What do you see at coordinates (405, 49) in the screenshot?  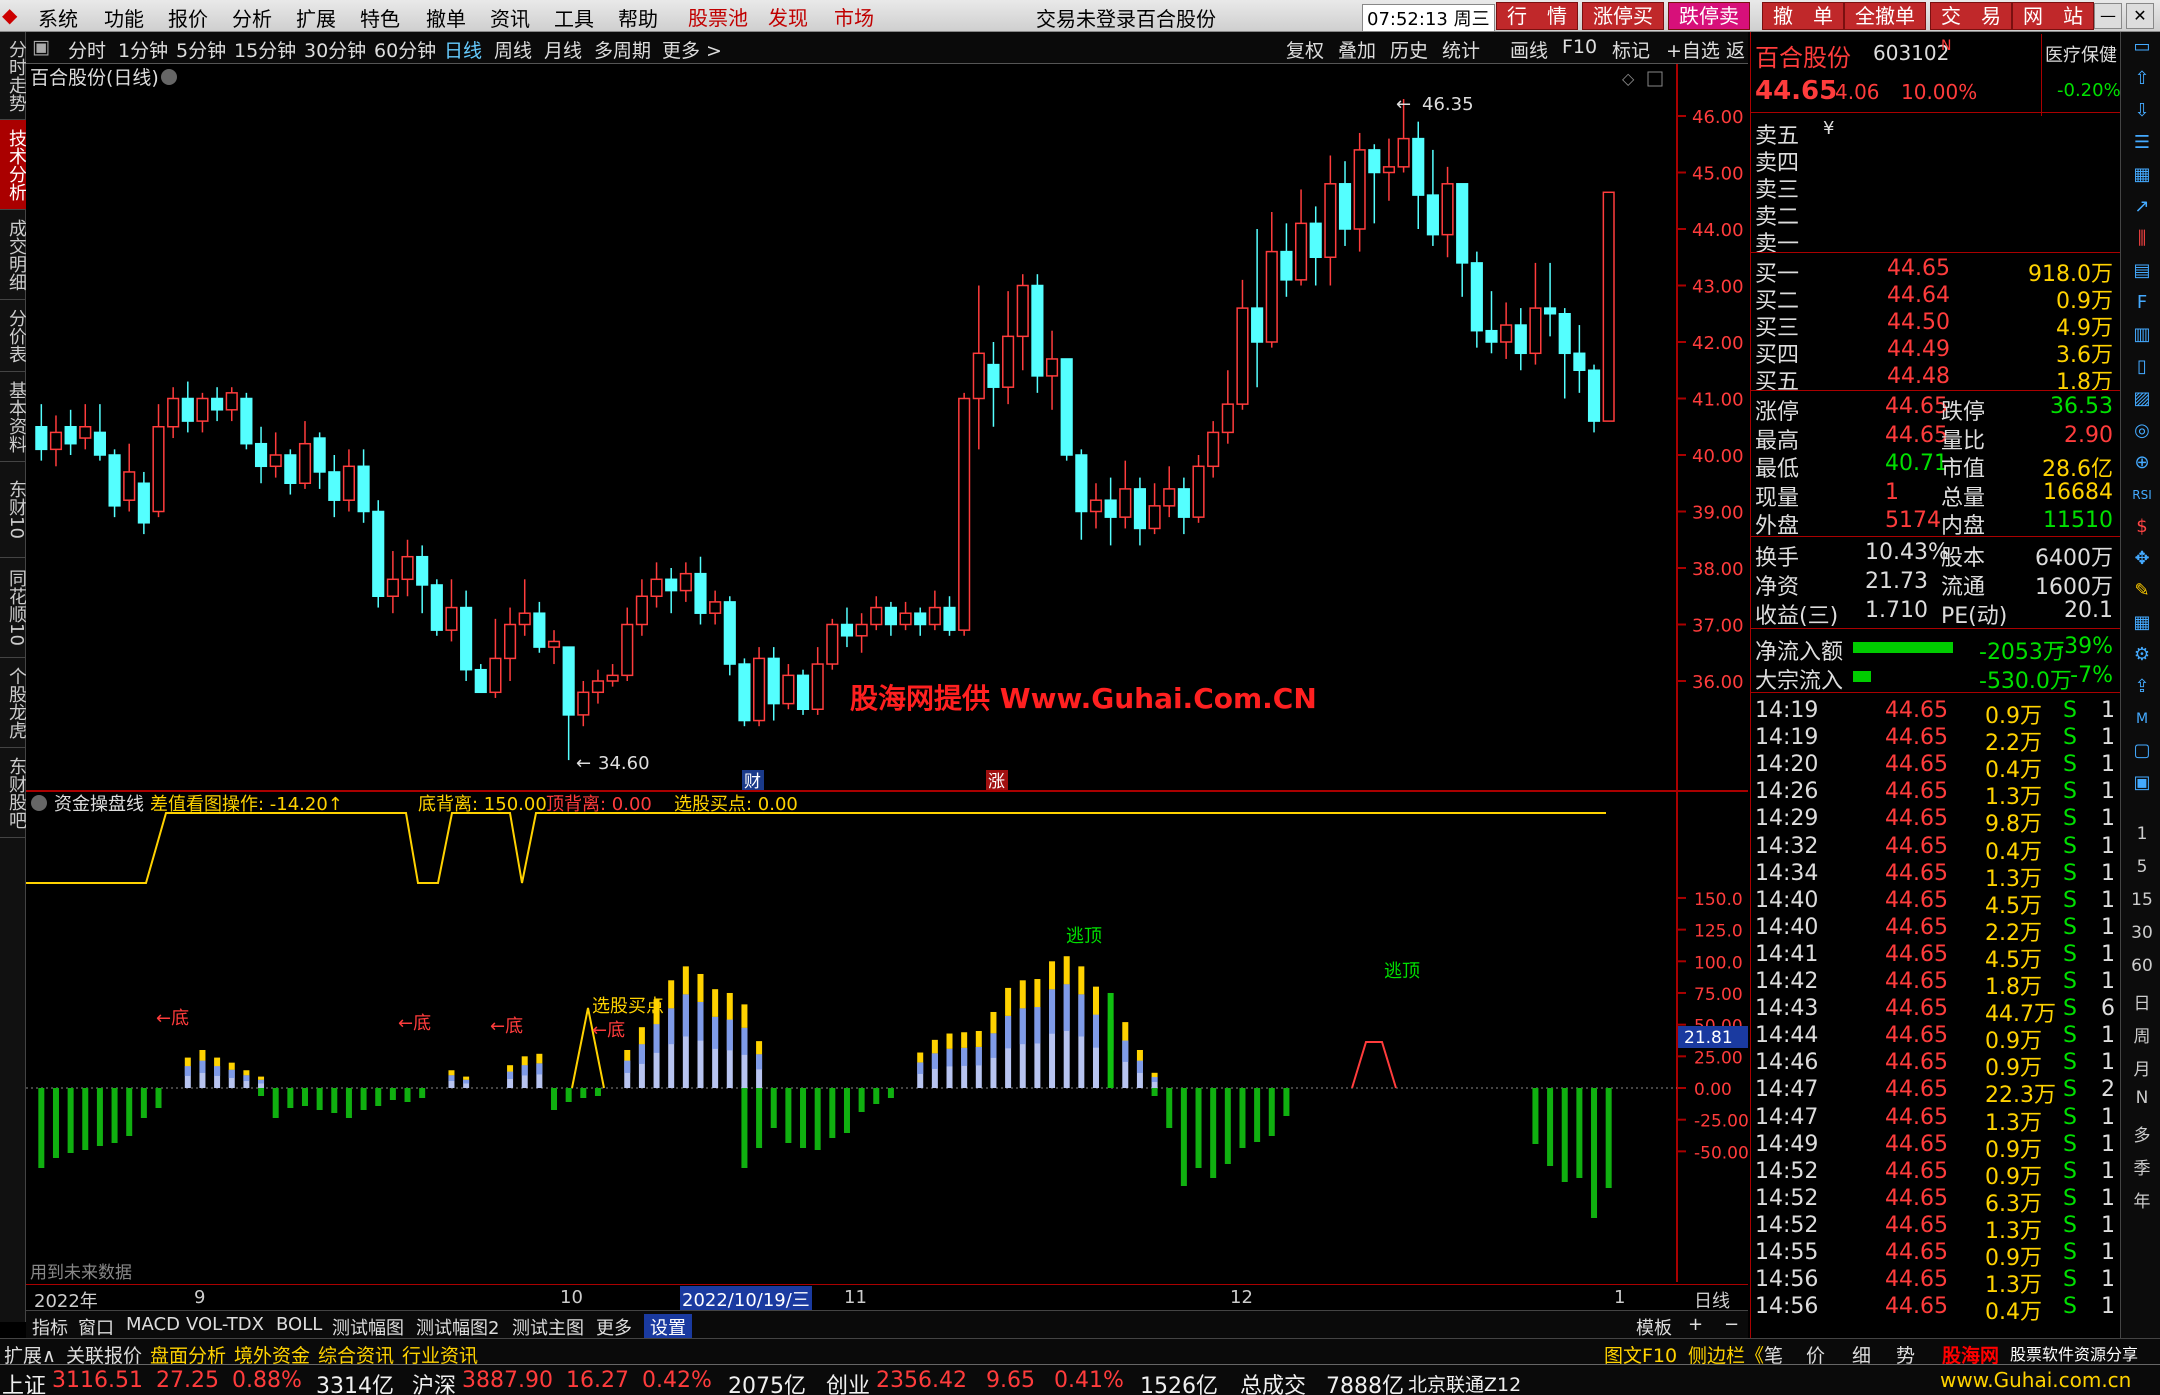 I see `period-60min: 60分钟` at bounding box center [405, 49].